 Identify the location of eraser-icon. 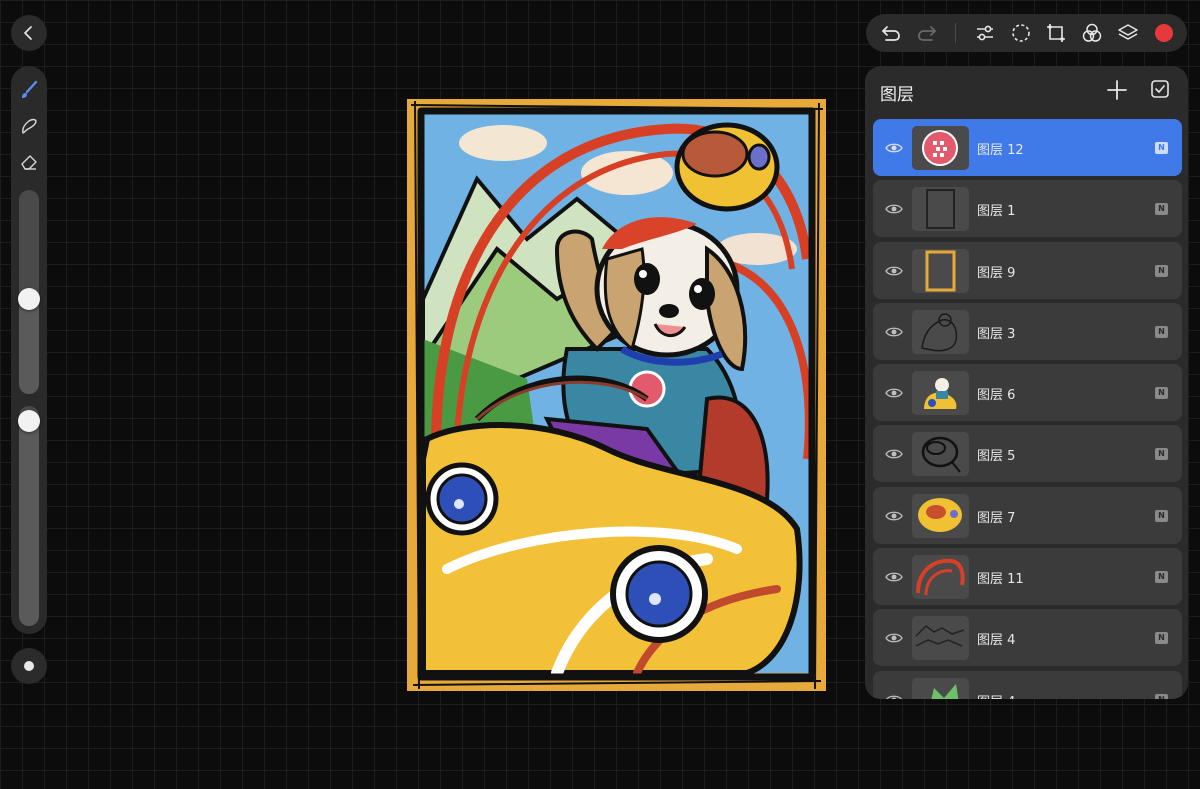
(29, 162).